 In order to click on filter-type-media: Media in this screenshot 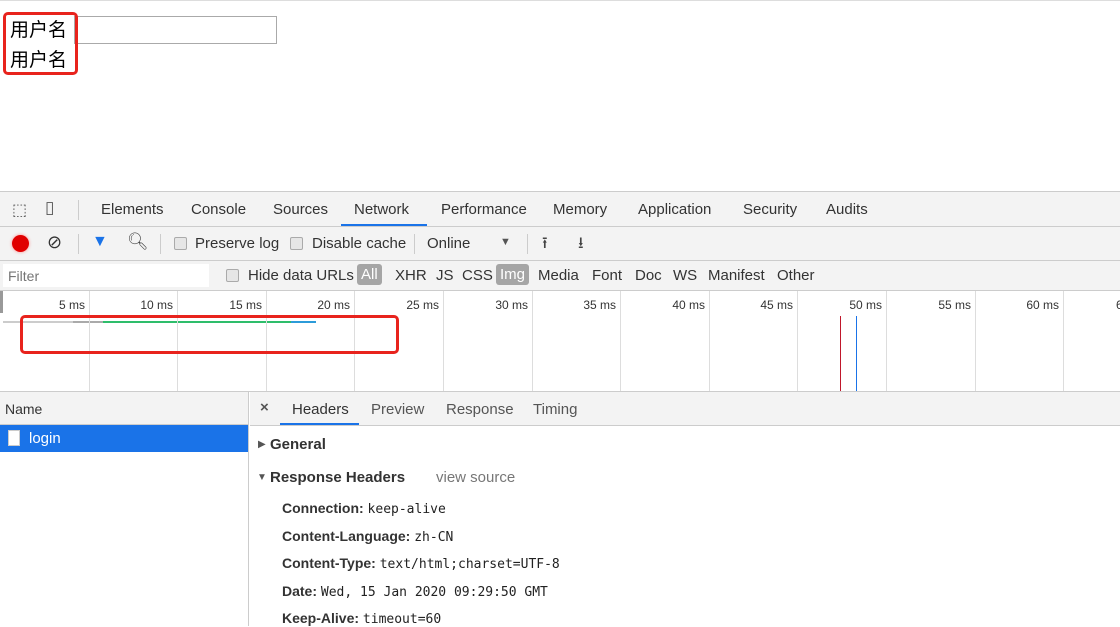, I will do `click(558, 275)`.